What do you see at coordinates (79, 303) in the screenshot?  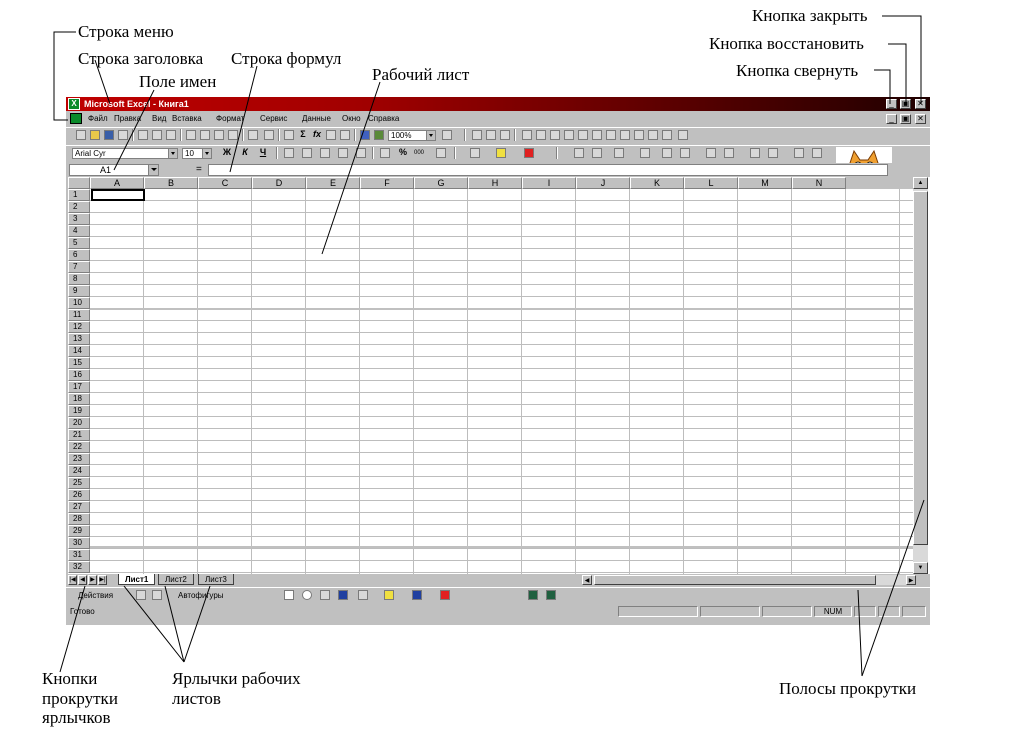 I see `row-header-10: 10` at bounding box center [79, 303].